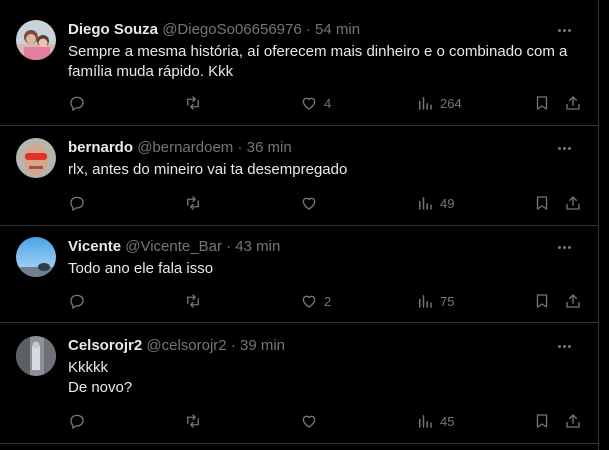  Describe the element at coordinates (269, 147) in the screenshot. I see `timestamp: 36 min` at that location.